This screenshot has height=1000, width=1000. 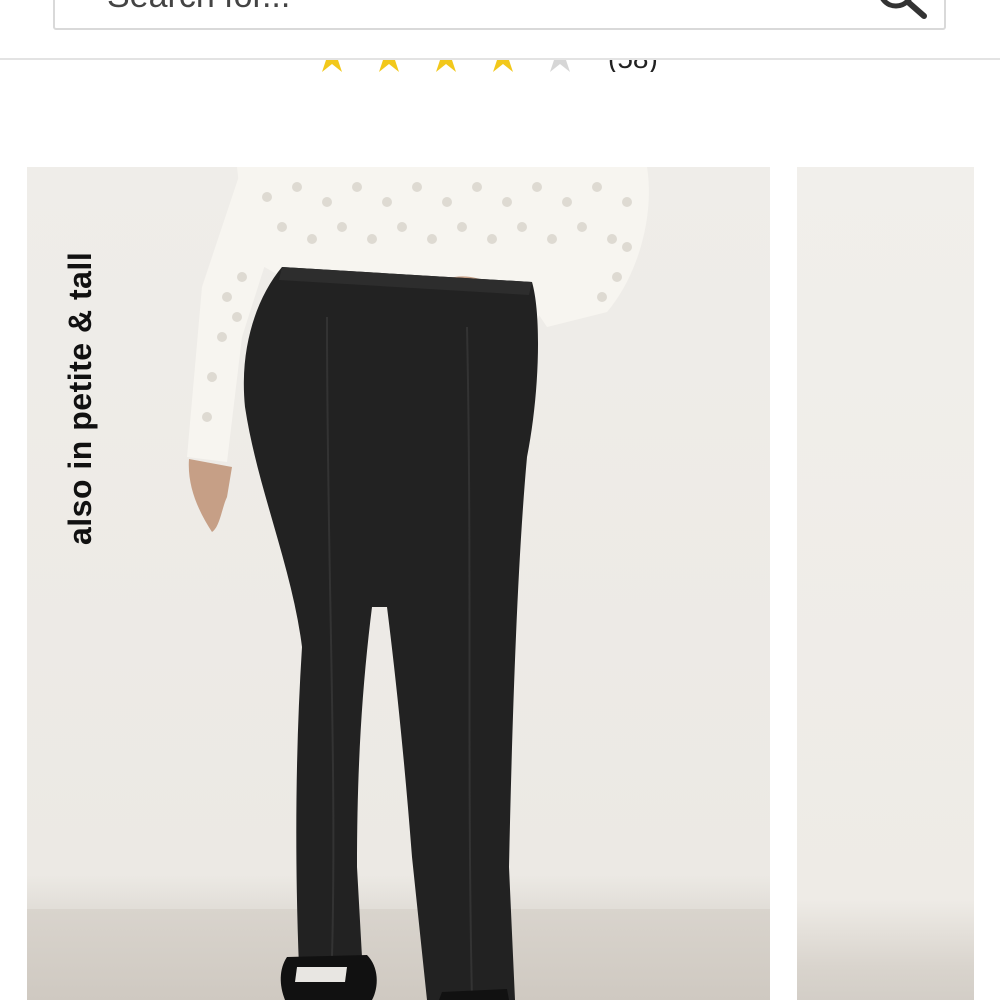 I want to click on petite-tall-badge: also in petite & tall, so click(x=80, y=398).